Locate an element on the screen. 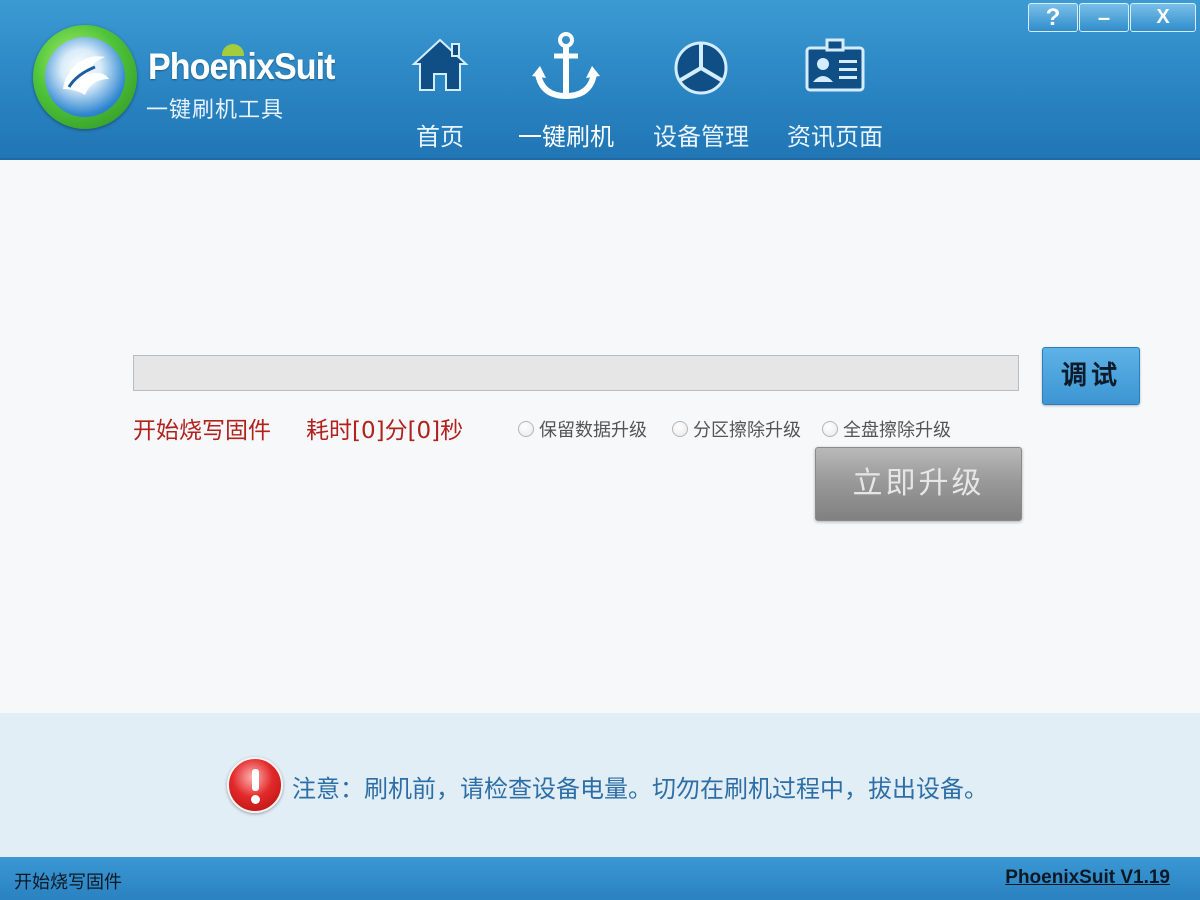 The width and height of the screenshot is (1200, 900). nav-news: 资讯页面 is located at coordinates (835, 89).